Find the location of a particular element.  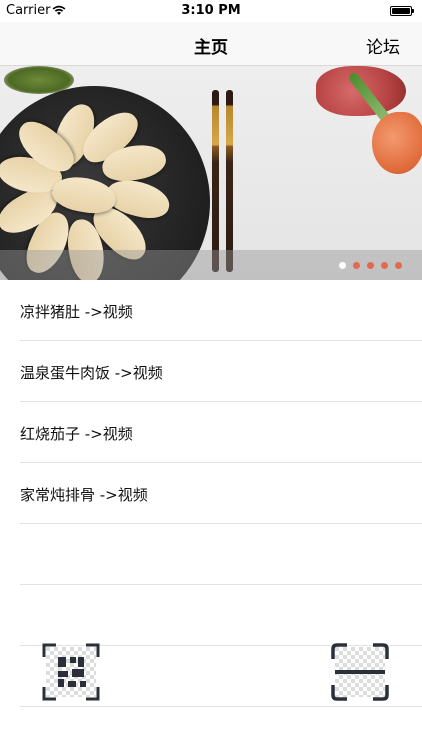

list-item: 家常炖排骨 ->视频 is located at coordinates (211, 493).